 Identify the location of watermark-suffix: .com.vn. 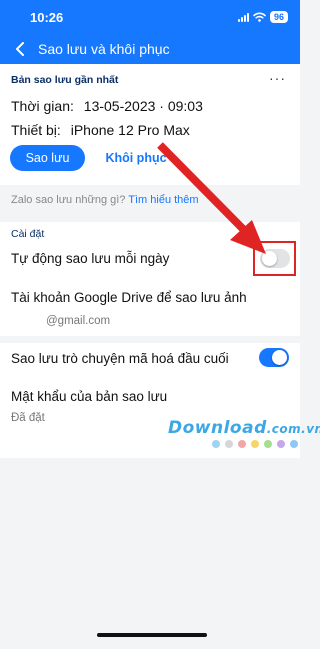
(293, 429).